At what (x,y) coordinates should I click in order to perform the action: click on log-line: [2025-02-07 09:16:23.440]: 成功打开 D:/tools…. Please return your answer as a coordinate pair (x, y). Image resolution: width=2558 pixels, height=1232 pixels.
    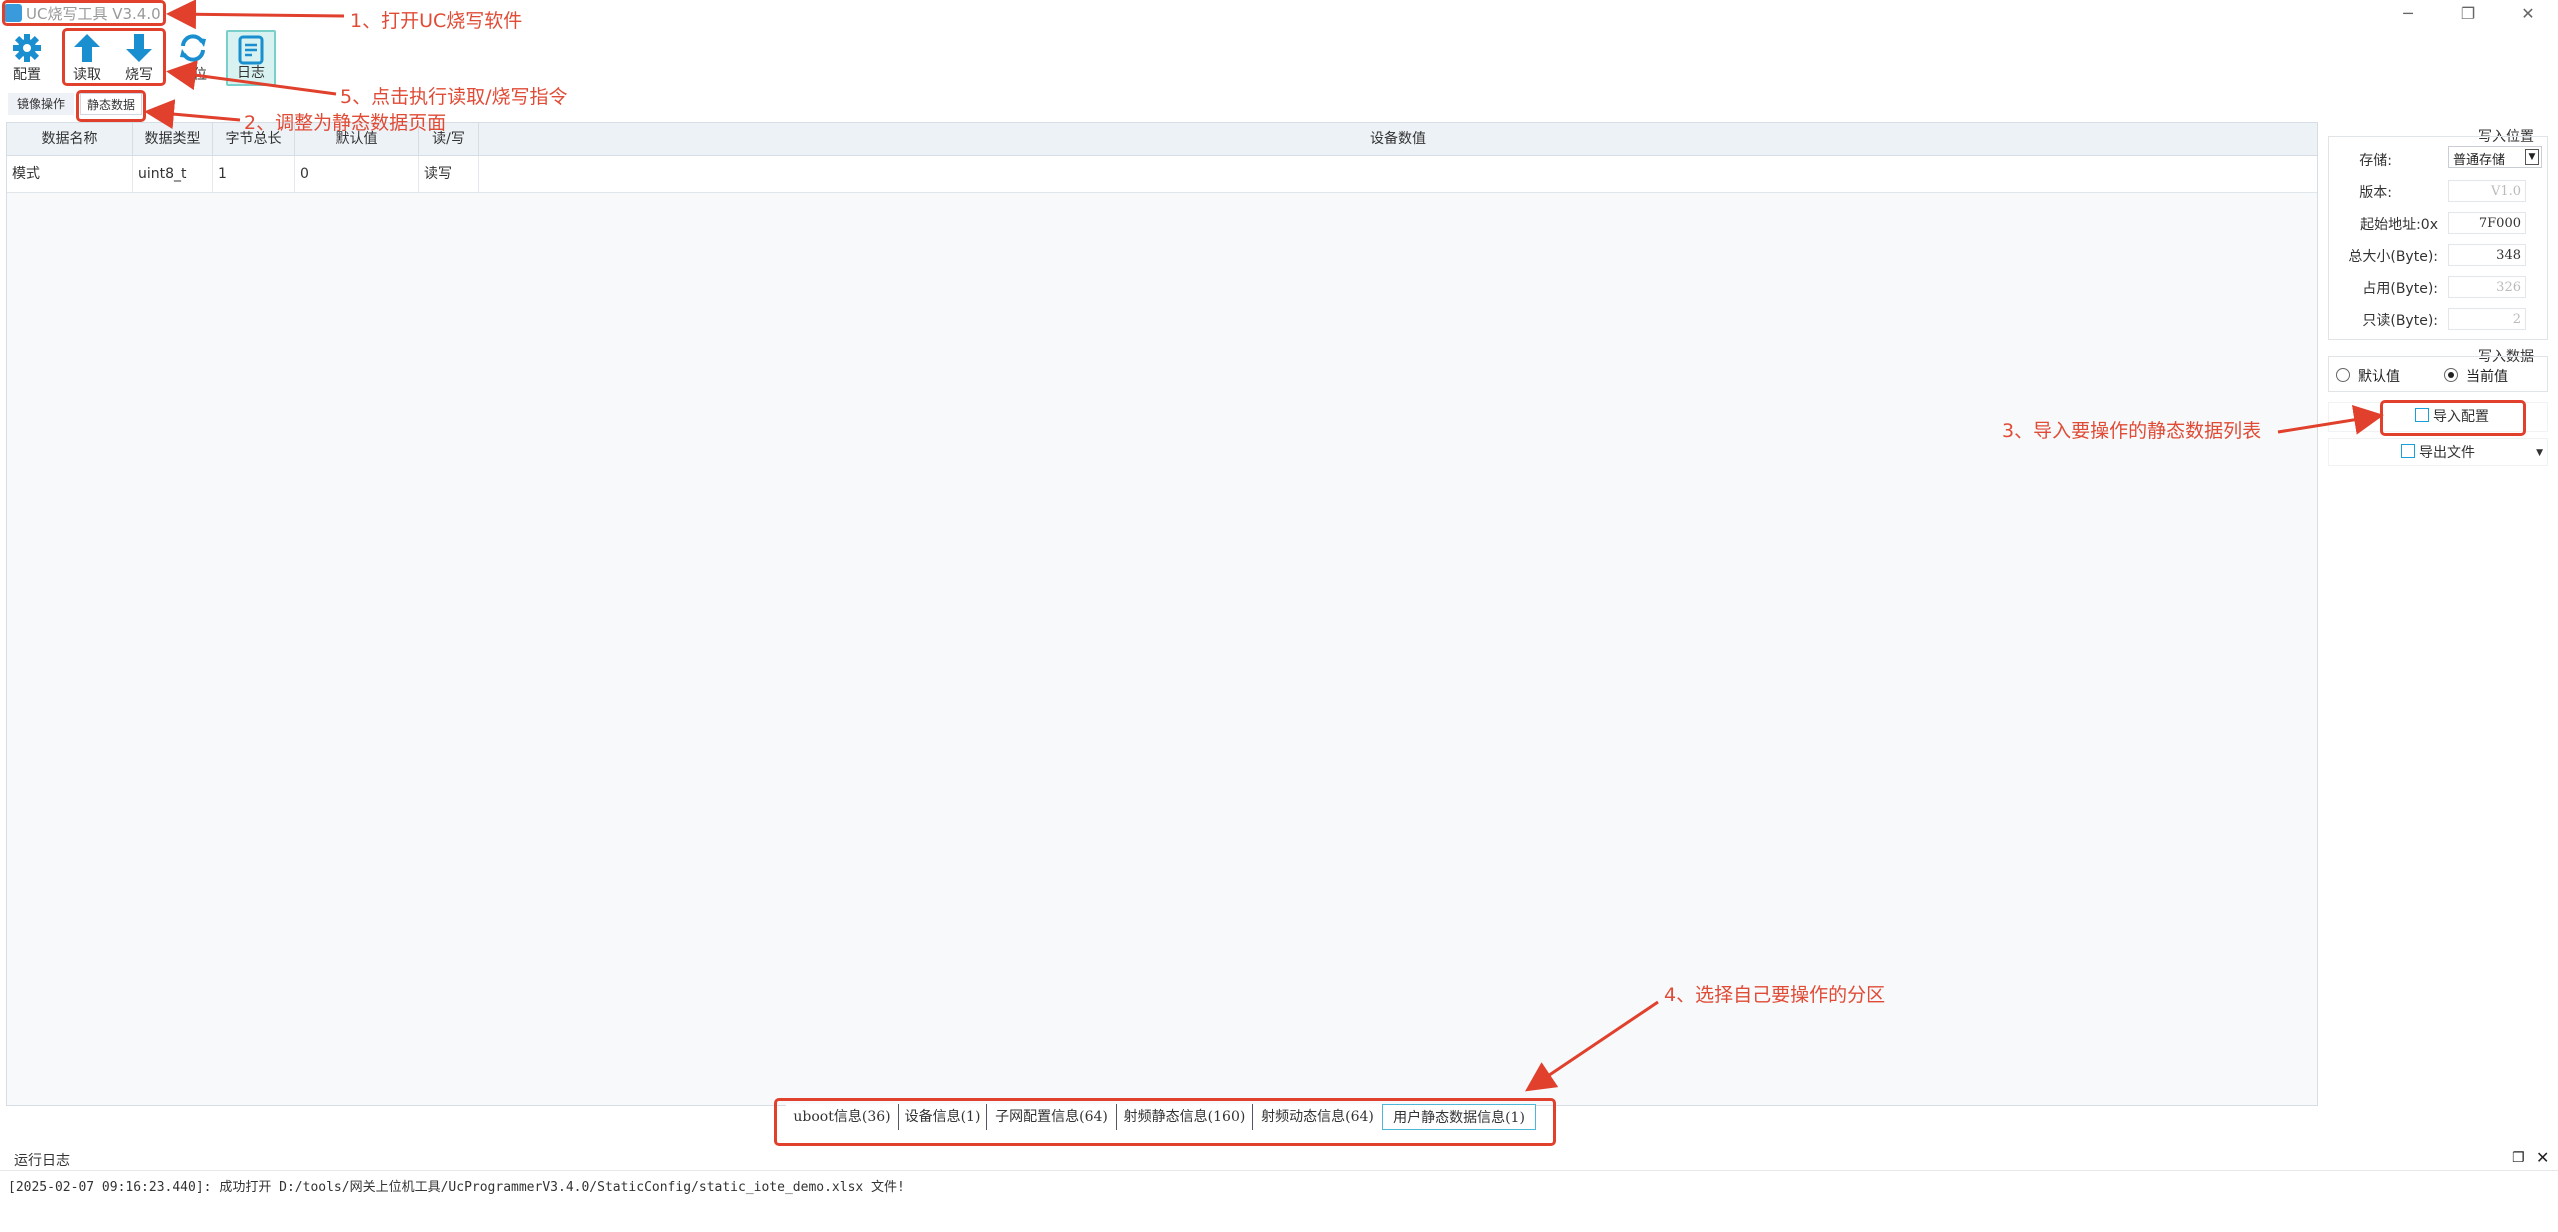
    Looking at the image, I should click on (456, 1187).